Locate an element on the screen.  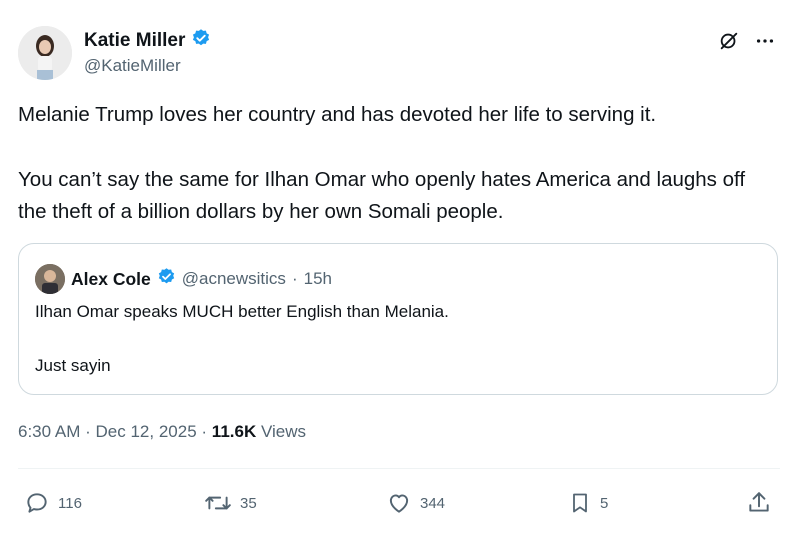
share-icon is located at coordinates (759, 503).